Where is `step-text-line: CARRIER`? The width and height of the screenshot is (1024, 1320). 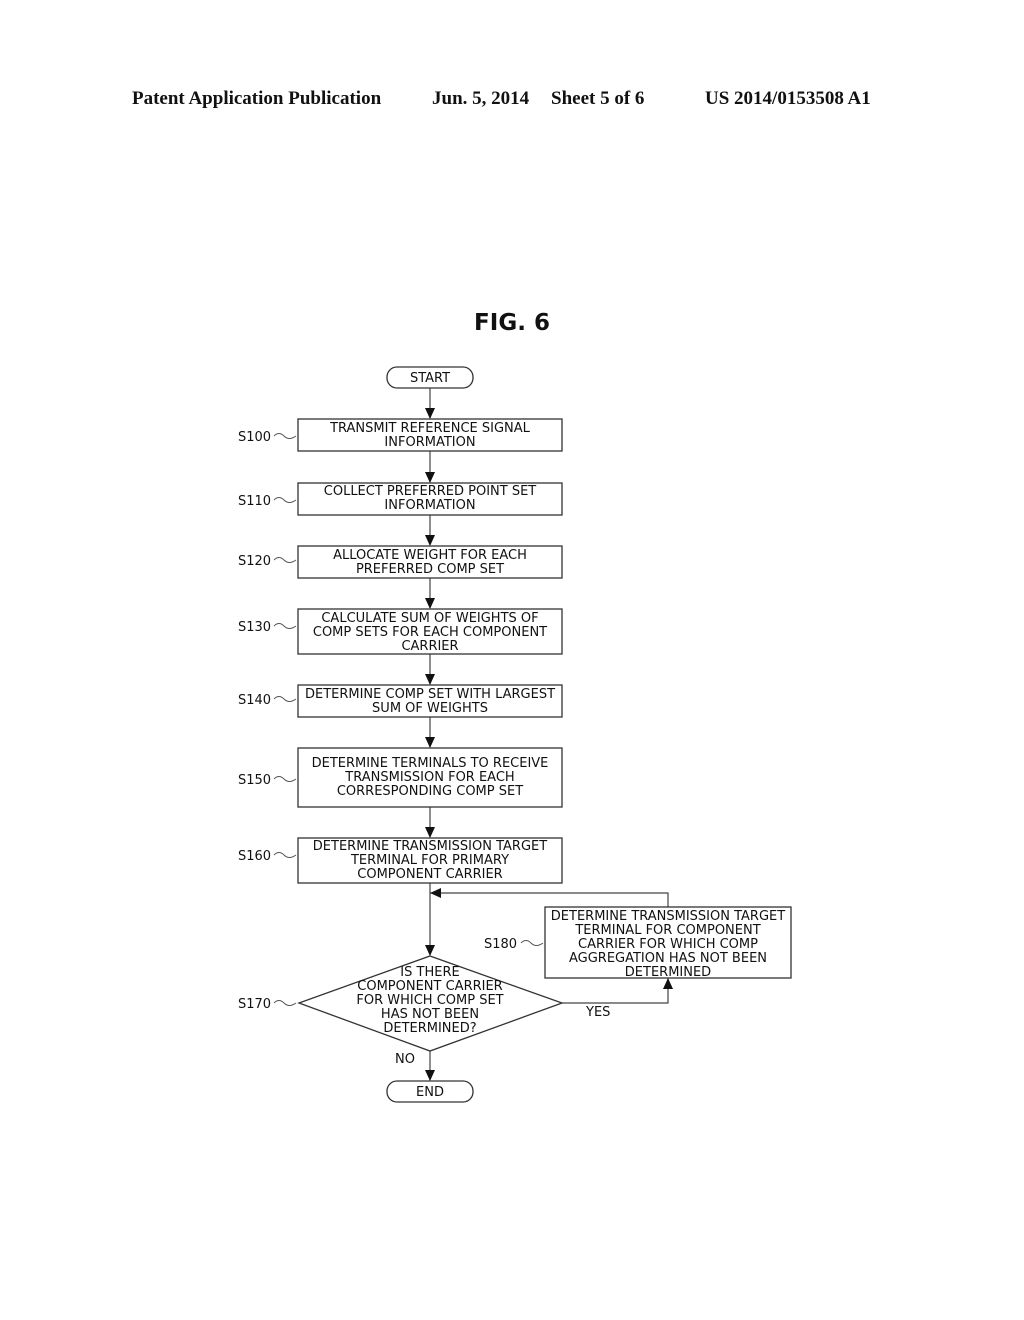
step-text-line: CARRIER is located at coordinates (429, 646).